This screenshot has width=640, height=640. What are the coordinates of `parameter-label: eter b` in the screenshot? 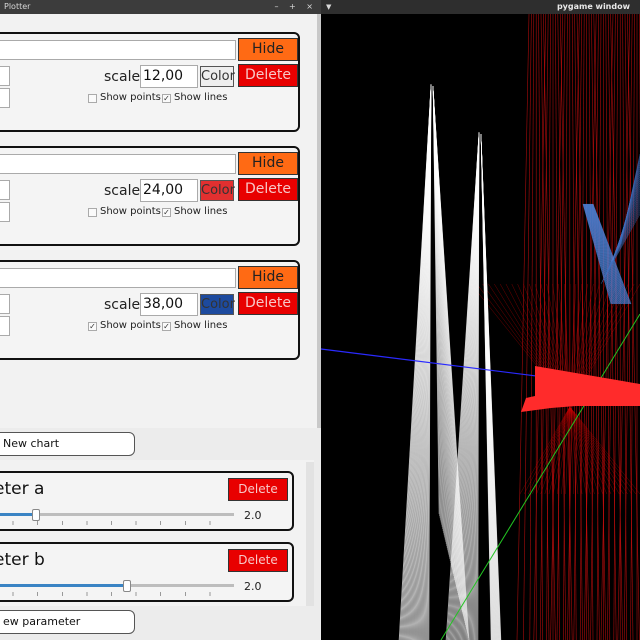 It's located at (22, 560).